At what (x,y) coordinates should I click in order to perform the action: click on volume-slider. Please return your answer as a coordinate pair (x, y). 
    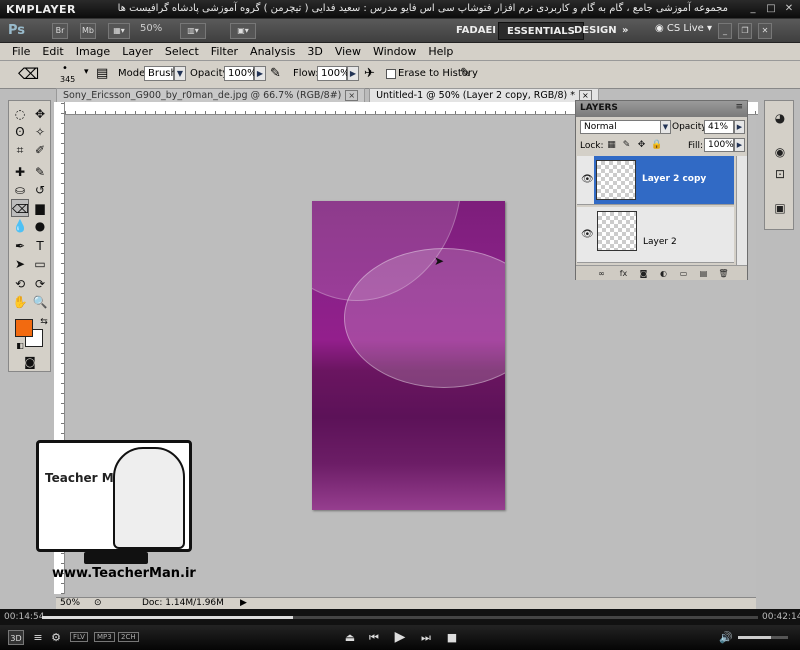
    Looking at the image, I should click on (763, 637).